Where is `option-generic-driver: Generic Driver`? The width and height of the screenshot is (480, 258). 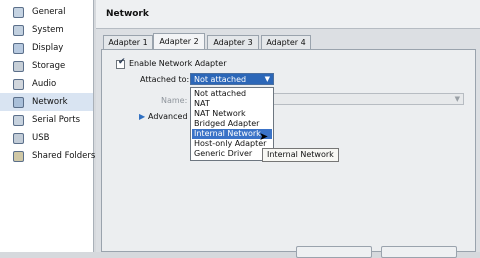
option-generic-driver: Generic Driver is located at coordinates (232, 154).